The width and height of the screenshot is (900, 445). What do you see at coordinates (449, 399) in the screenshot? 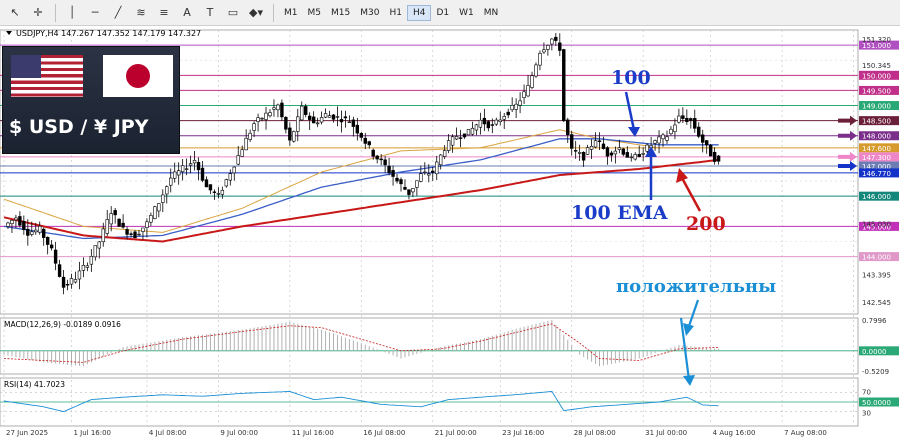
I see `rsi-panel: RSI(14) 41.7023 70 50.0000 30` at bounding box center [449, 399].